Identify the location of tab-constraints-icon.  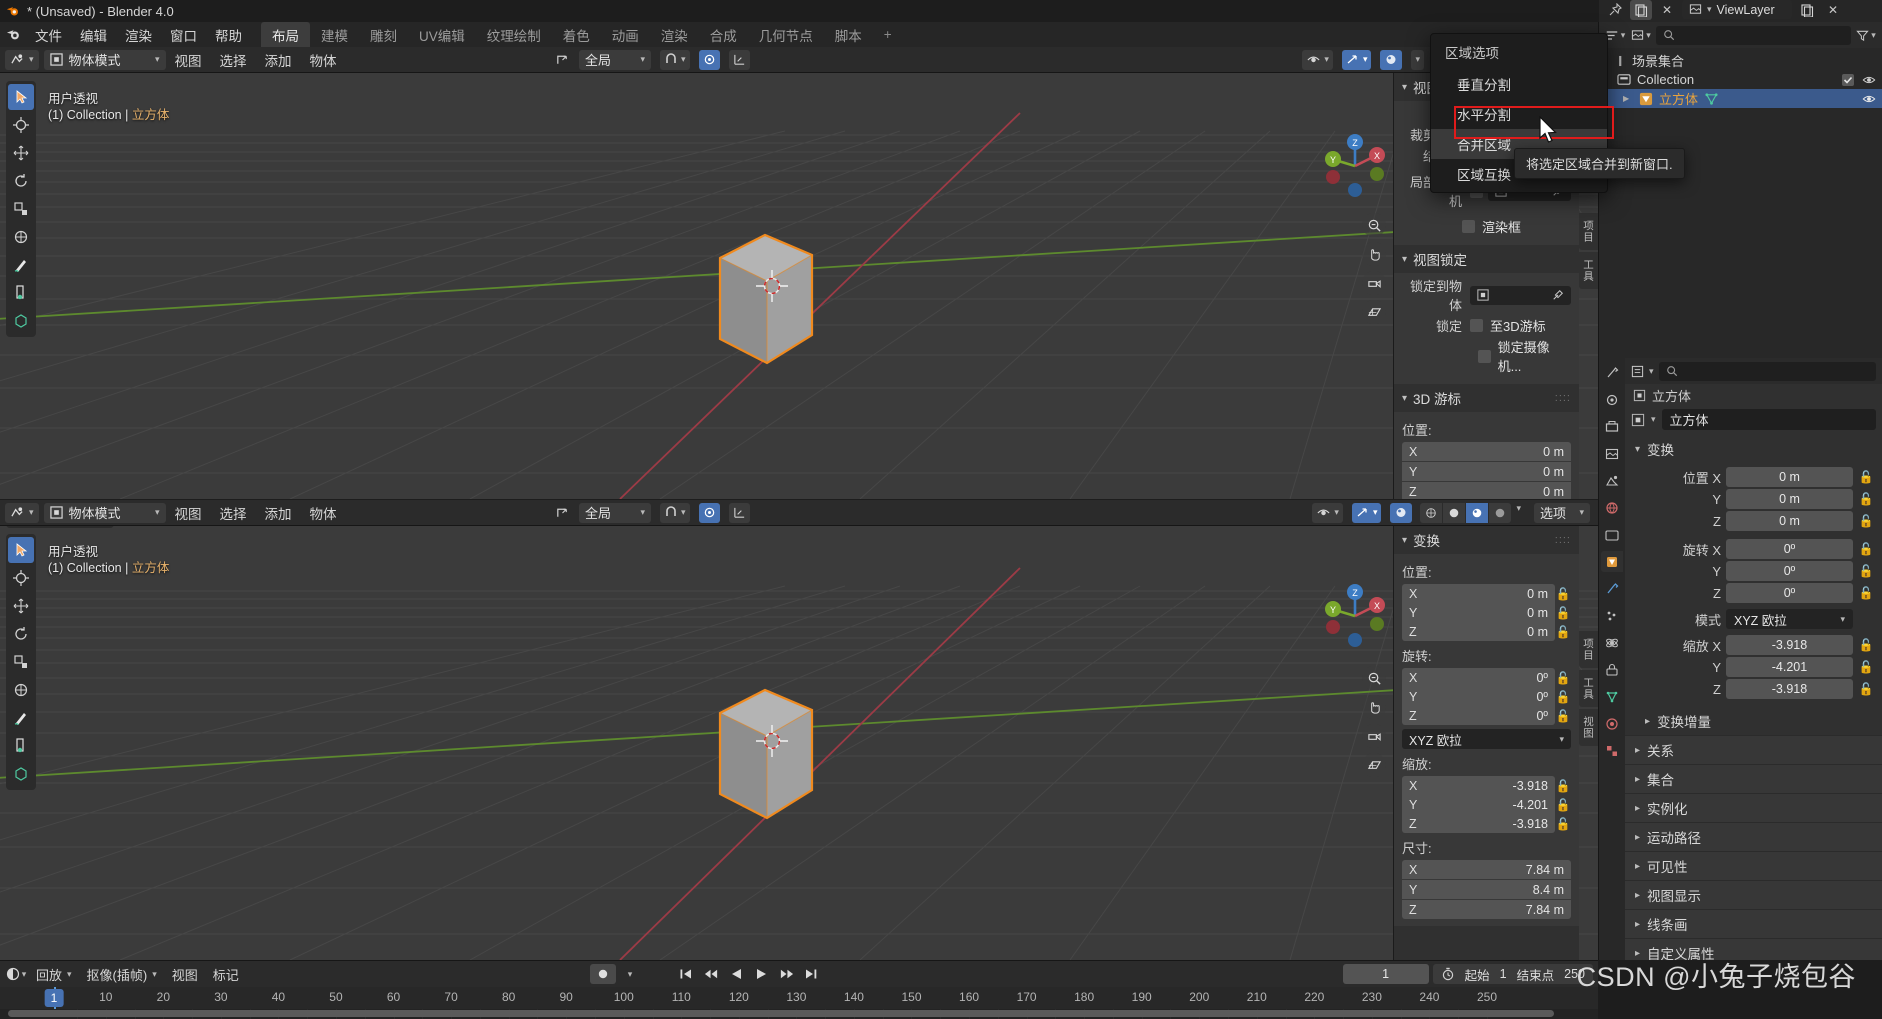
(1612, 669).